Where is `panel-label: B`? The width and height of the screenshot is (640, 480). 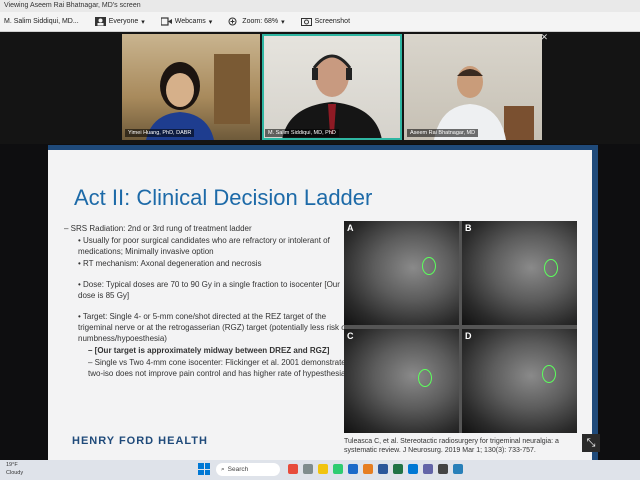 panel-label: B is located at coordinates (468, 228).